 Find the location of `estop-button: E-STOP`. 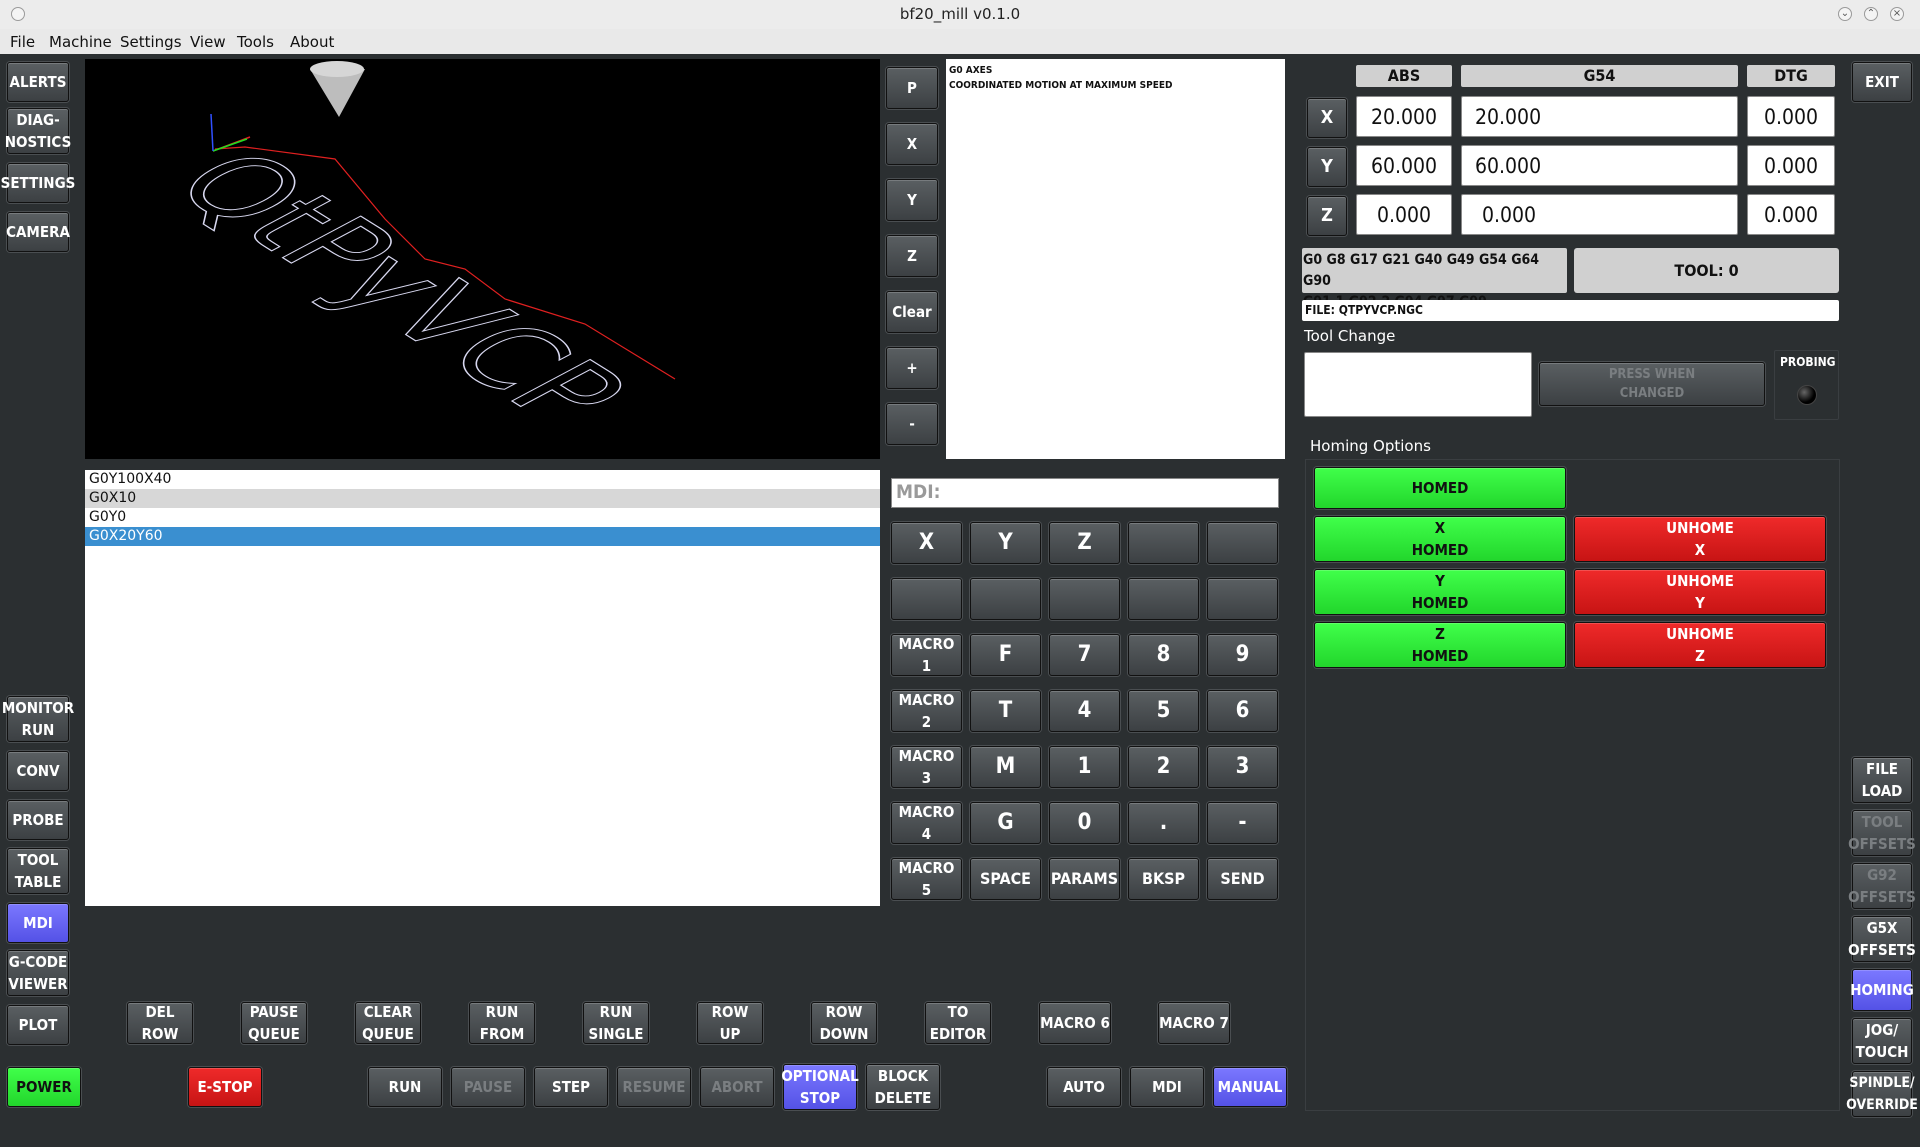

estop-button: E-STOP is located at coordinates (225, 1087).